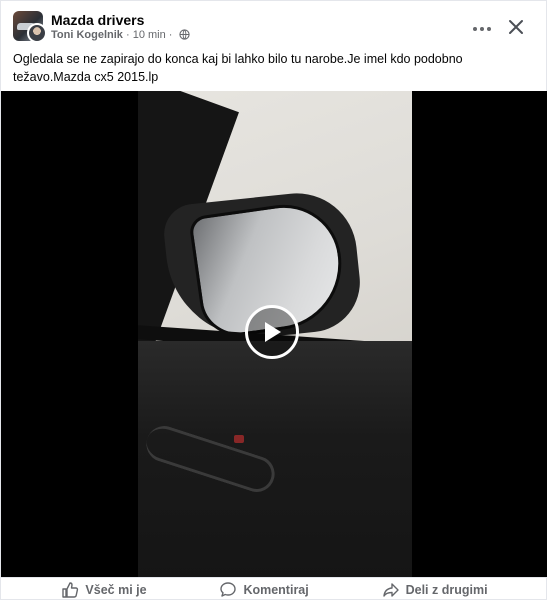 Image resolution: width=547 pixels, height=601 pixels. I want to click on share-button: Deli z drugimi, so click(435, 590).